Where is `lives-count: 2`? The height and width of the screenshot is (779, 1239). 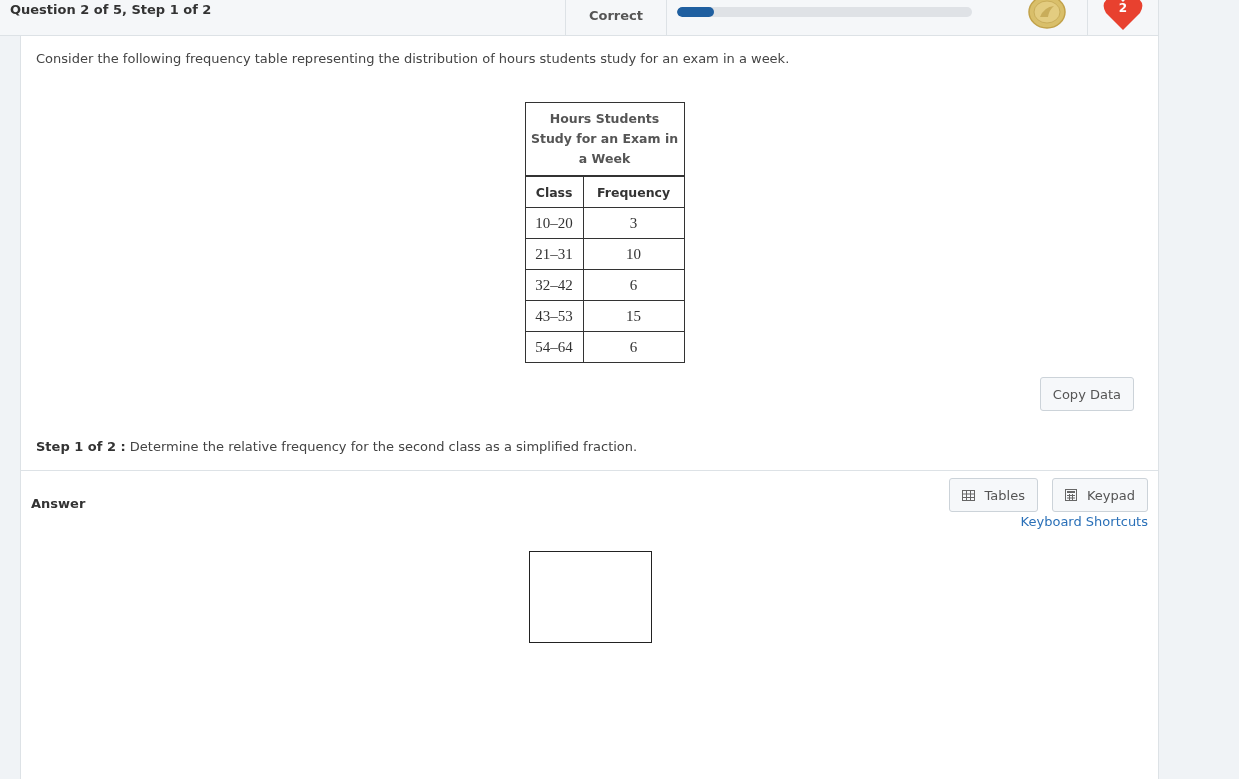 lives-count: 2 is located at coordinates (1123, 7).